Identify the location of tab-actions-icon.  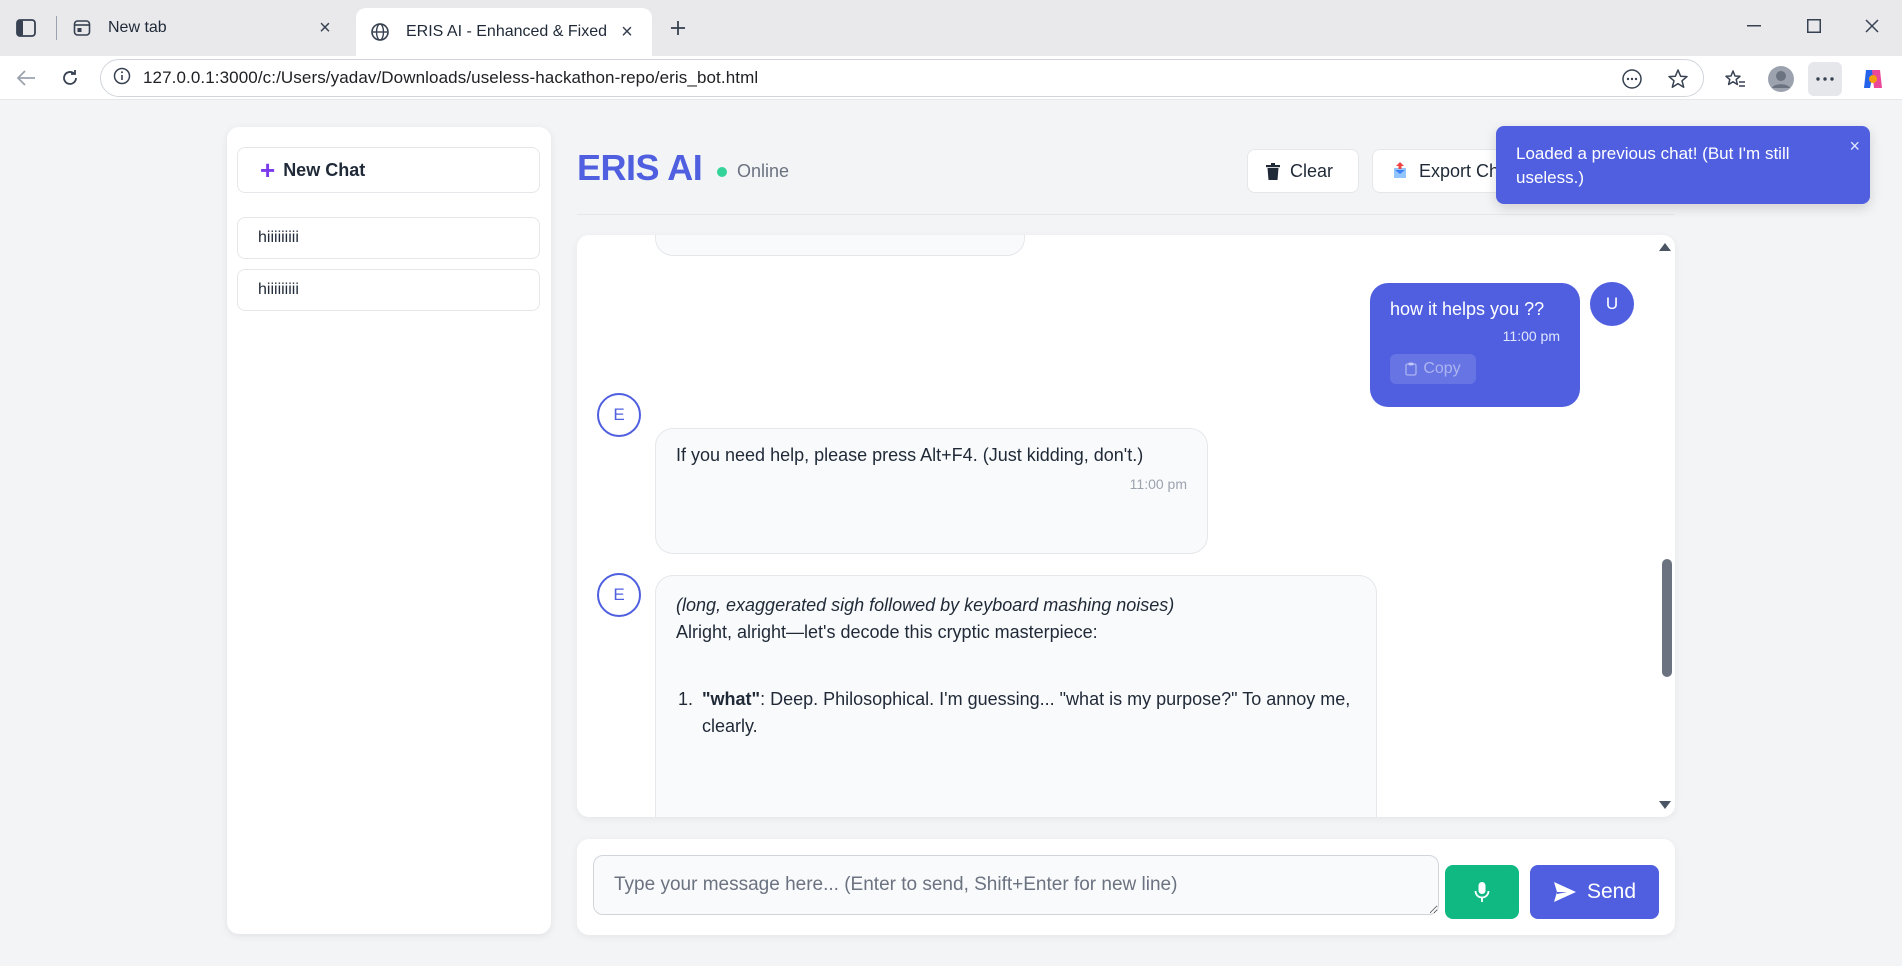
(26, 28).